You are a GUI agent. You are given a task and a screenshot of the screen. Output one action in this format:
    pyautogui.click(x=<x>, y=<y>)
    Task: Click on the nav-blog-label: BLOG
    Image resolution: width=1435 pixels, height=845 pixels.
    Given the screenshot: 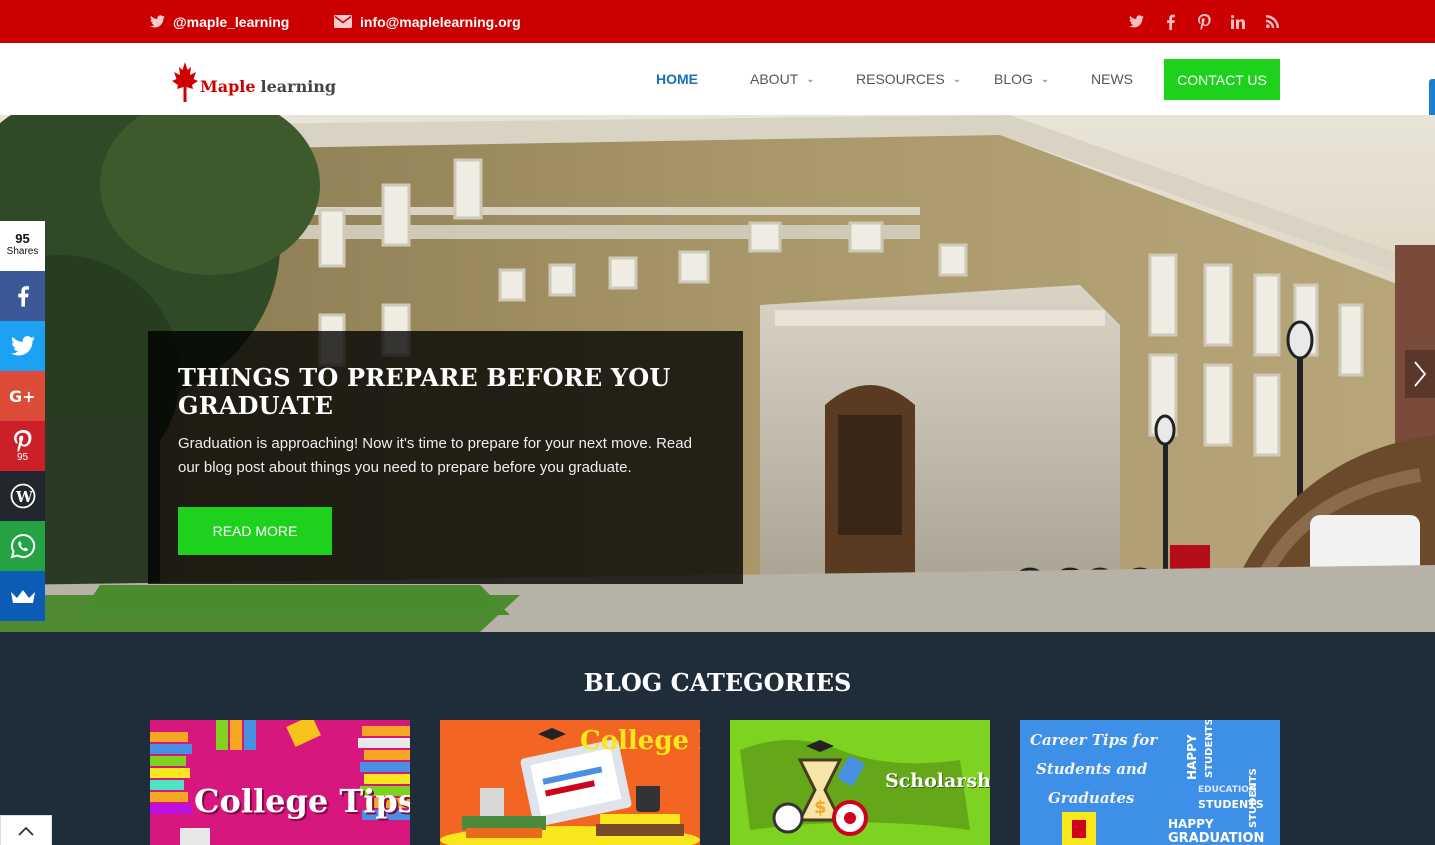 What is the action you would take?
    pyautogui.click(x=1013, y=79)
    